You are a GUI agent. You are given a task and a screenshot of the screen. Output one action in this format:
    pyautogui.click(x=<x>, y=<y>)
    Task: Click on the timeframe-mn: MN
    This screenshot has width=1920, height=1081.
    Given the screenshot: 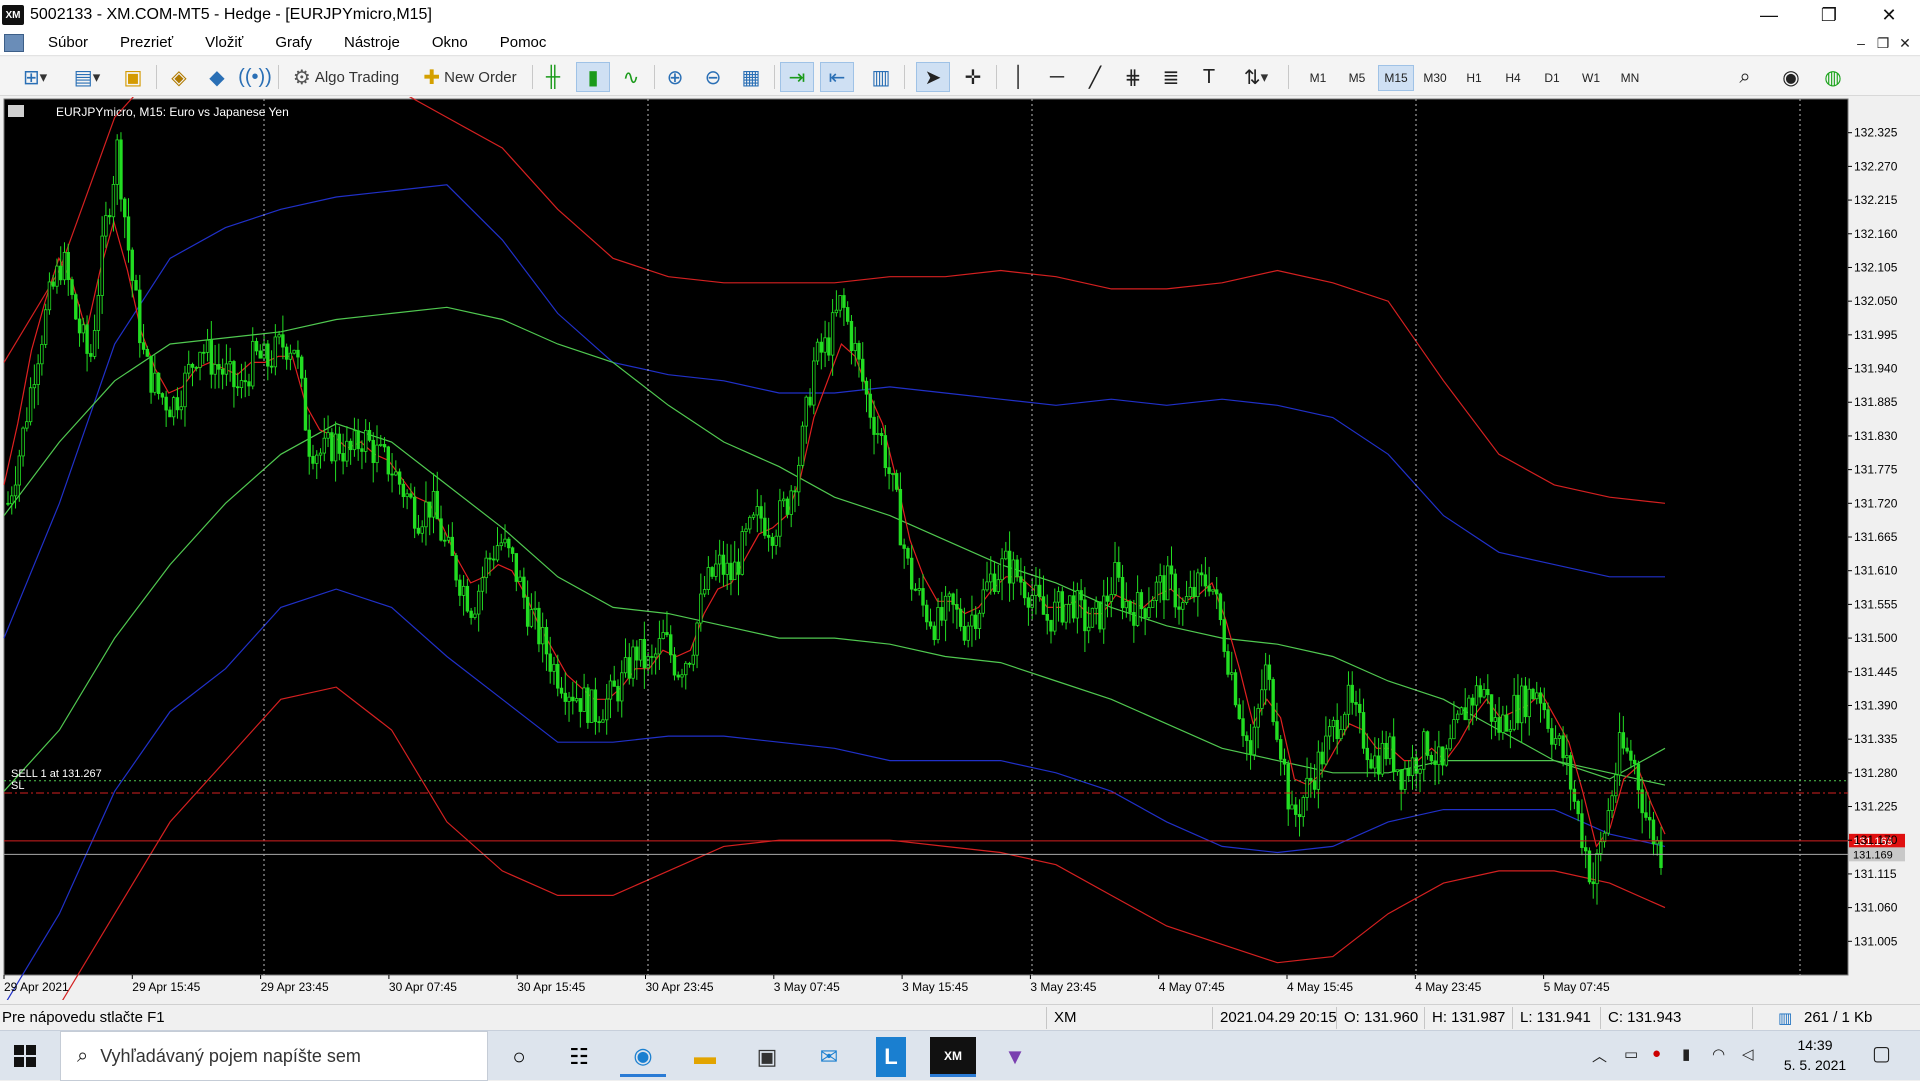 What is the action you would take?
    pyautogui.click(x=1630, y=78)
    